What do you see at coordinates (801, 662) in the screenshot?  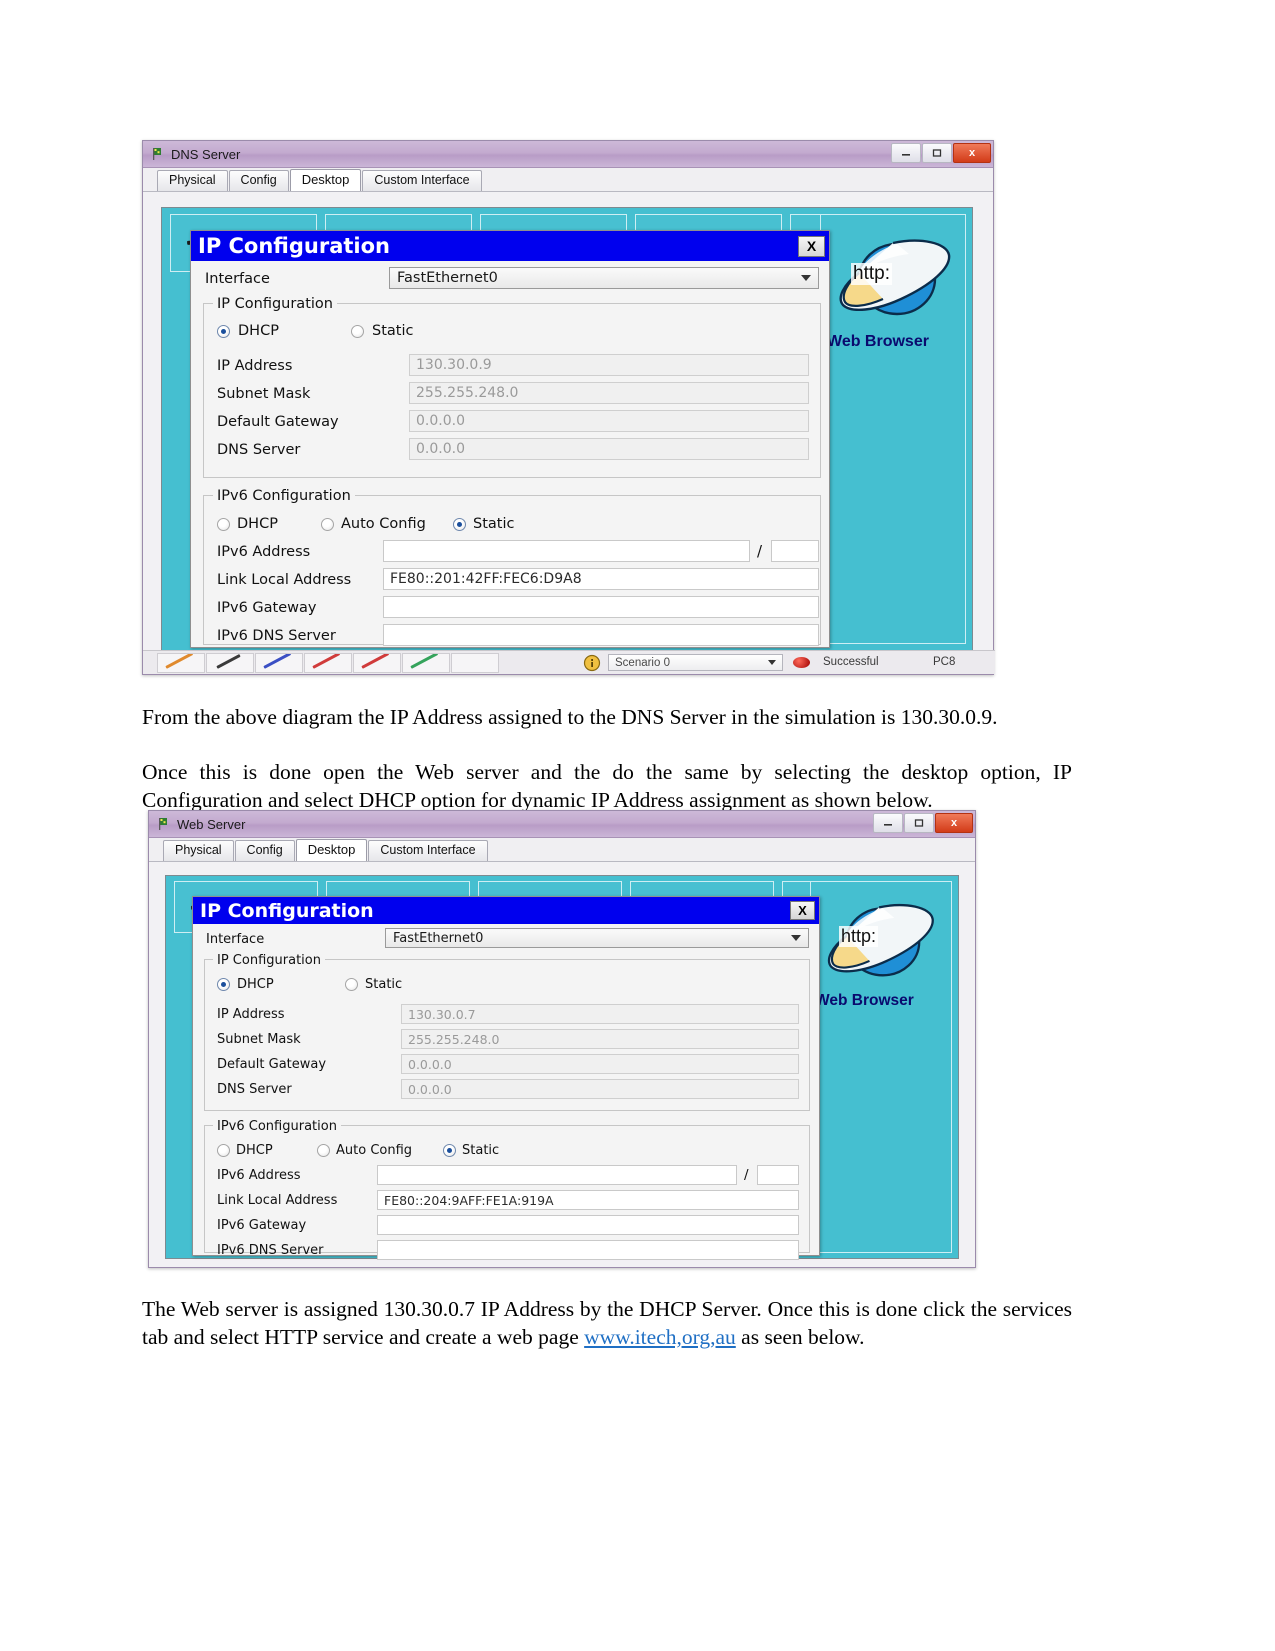 I see `simulation-status-indicator` at bounding box center [801, 662].